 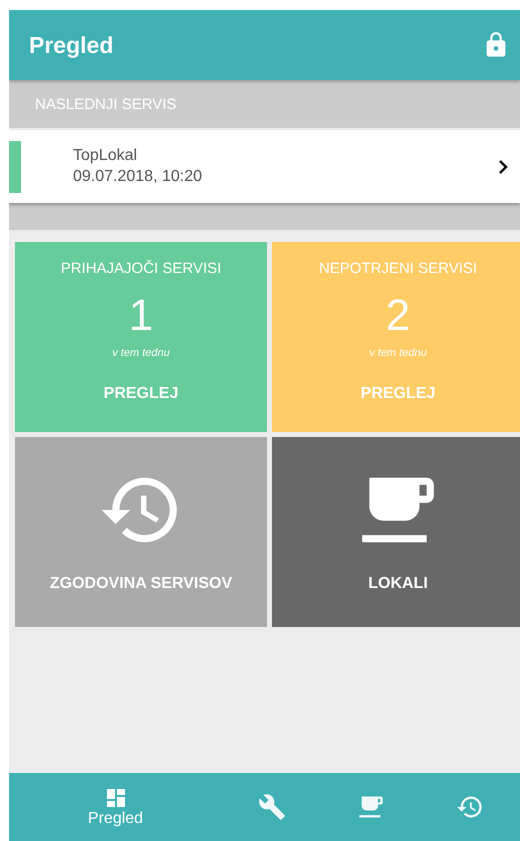 I want to click on app-title: Pregled, so click(x=71, y=45).